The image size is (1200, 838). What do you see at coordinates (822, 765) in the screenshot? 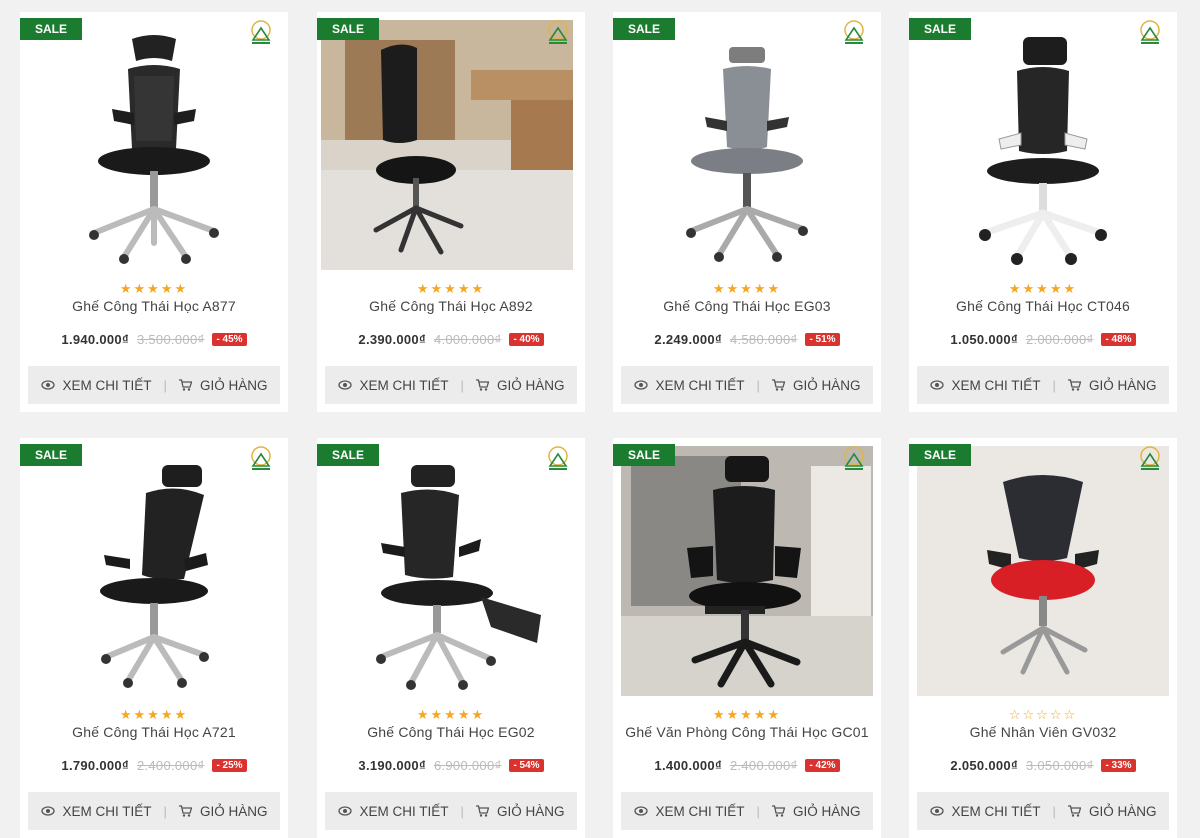
I see `discount-badge: - 42%` at bounding box center [822, 765].